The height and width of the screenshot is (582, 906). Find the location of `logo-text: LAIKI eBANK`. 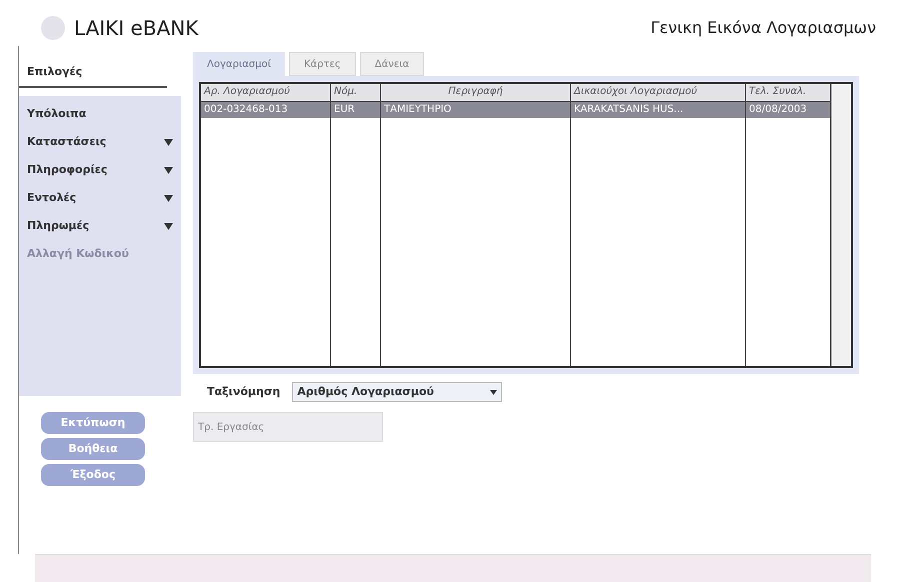

logo-text: LAIKI eBANK is located at coordinates (136, 28).